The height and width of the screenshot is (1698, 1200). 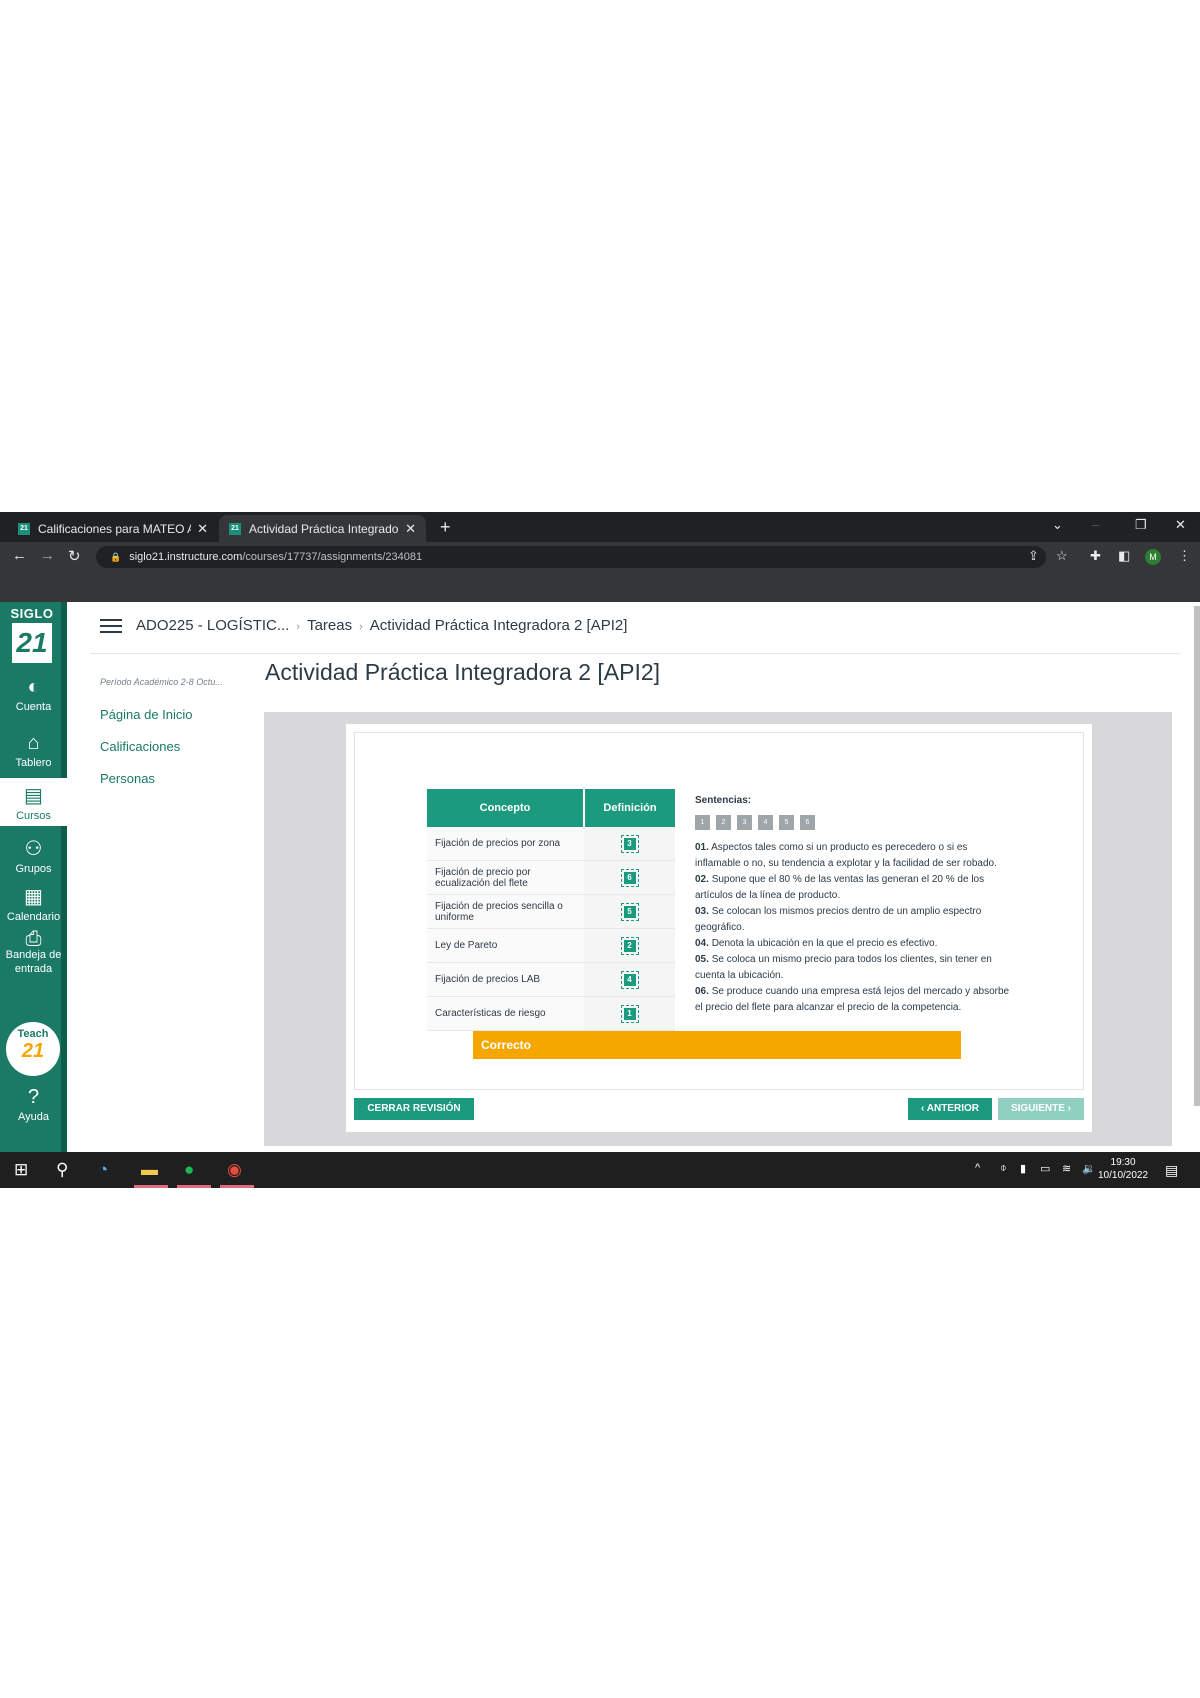 What do you see at coordinates (1197, 856) in the screenshot?
I see `page-scrollbar` at bounding box center [1197, 856].